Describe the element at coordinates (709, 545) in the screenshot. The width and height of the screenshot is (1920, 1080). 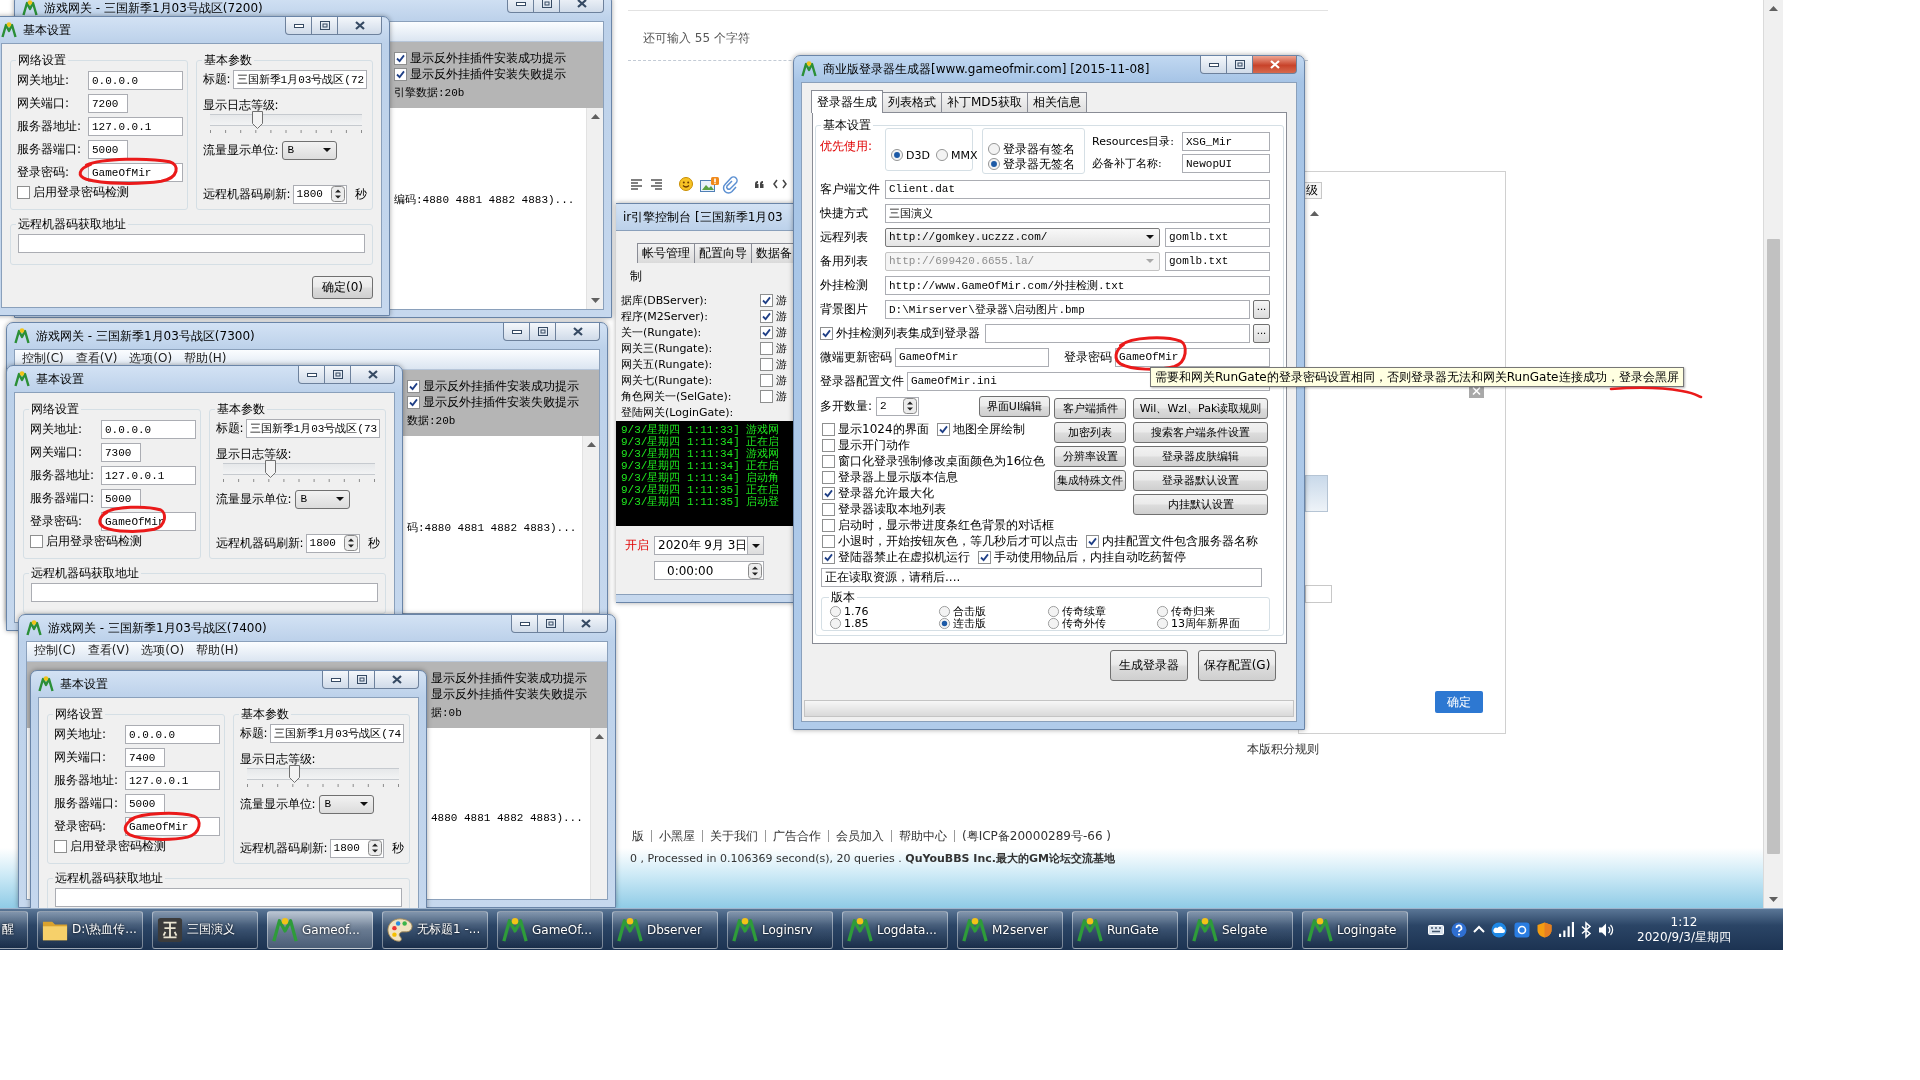
I see `date-dropdown: 2020年 9月 3日` at that location.